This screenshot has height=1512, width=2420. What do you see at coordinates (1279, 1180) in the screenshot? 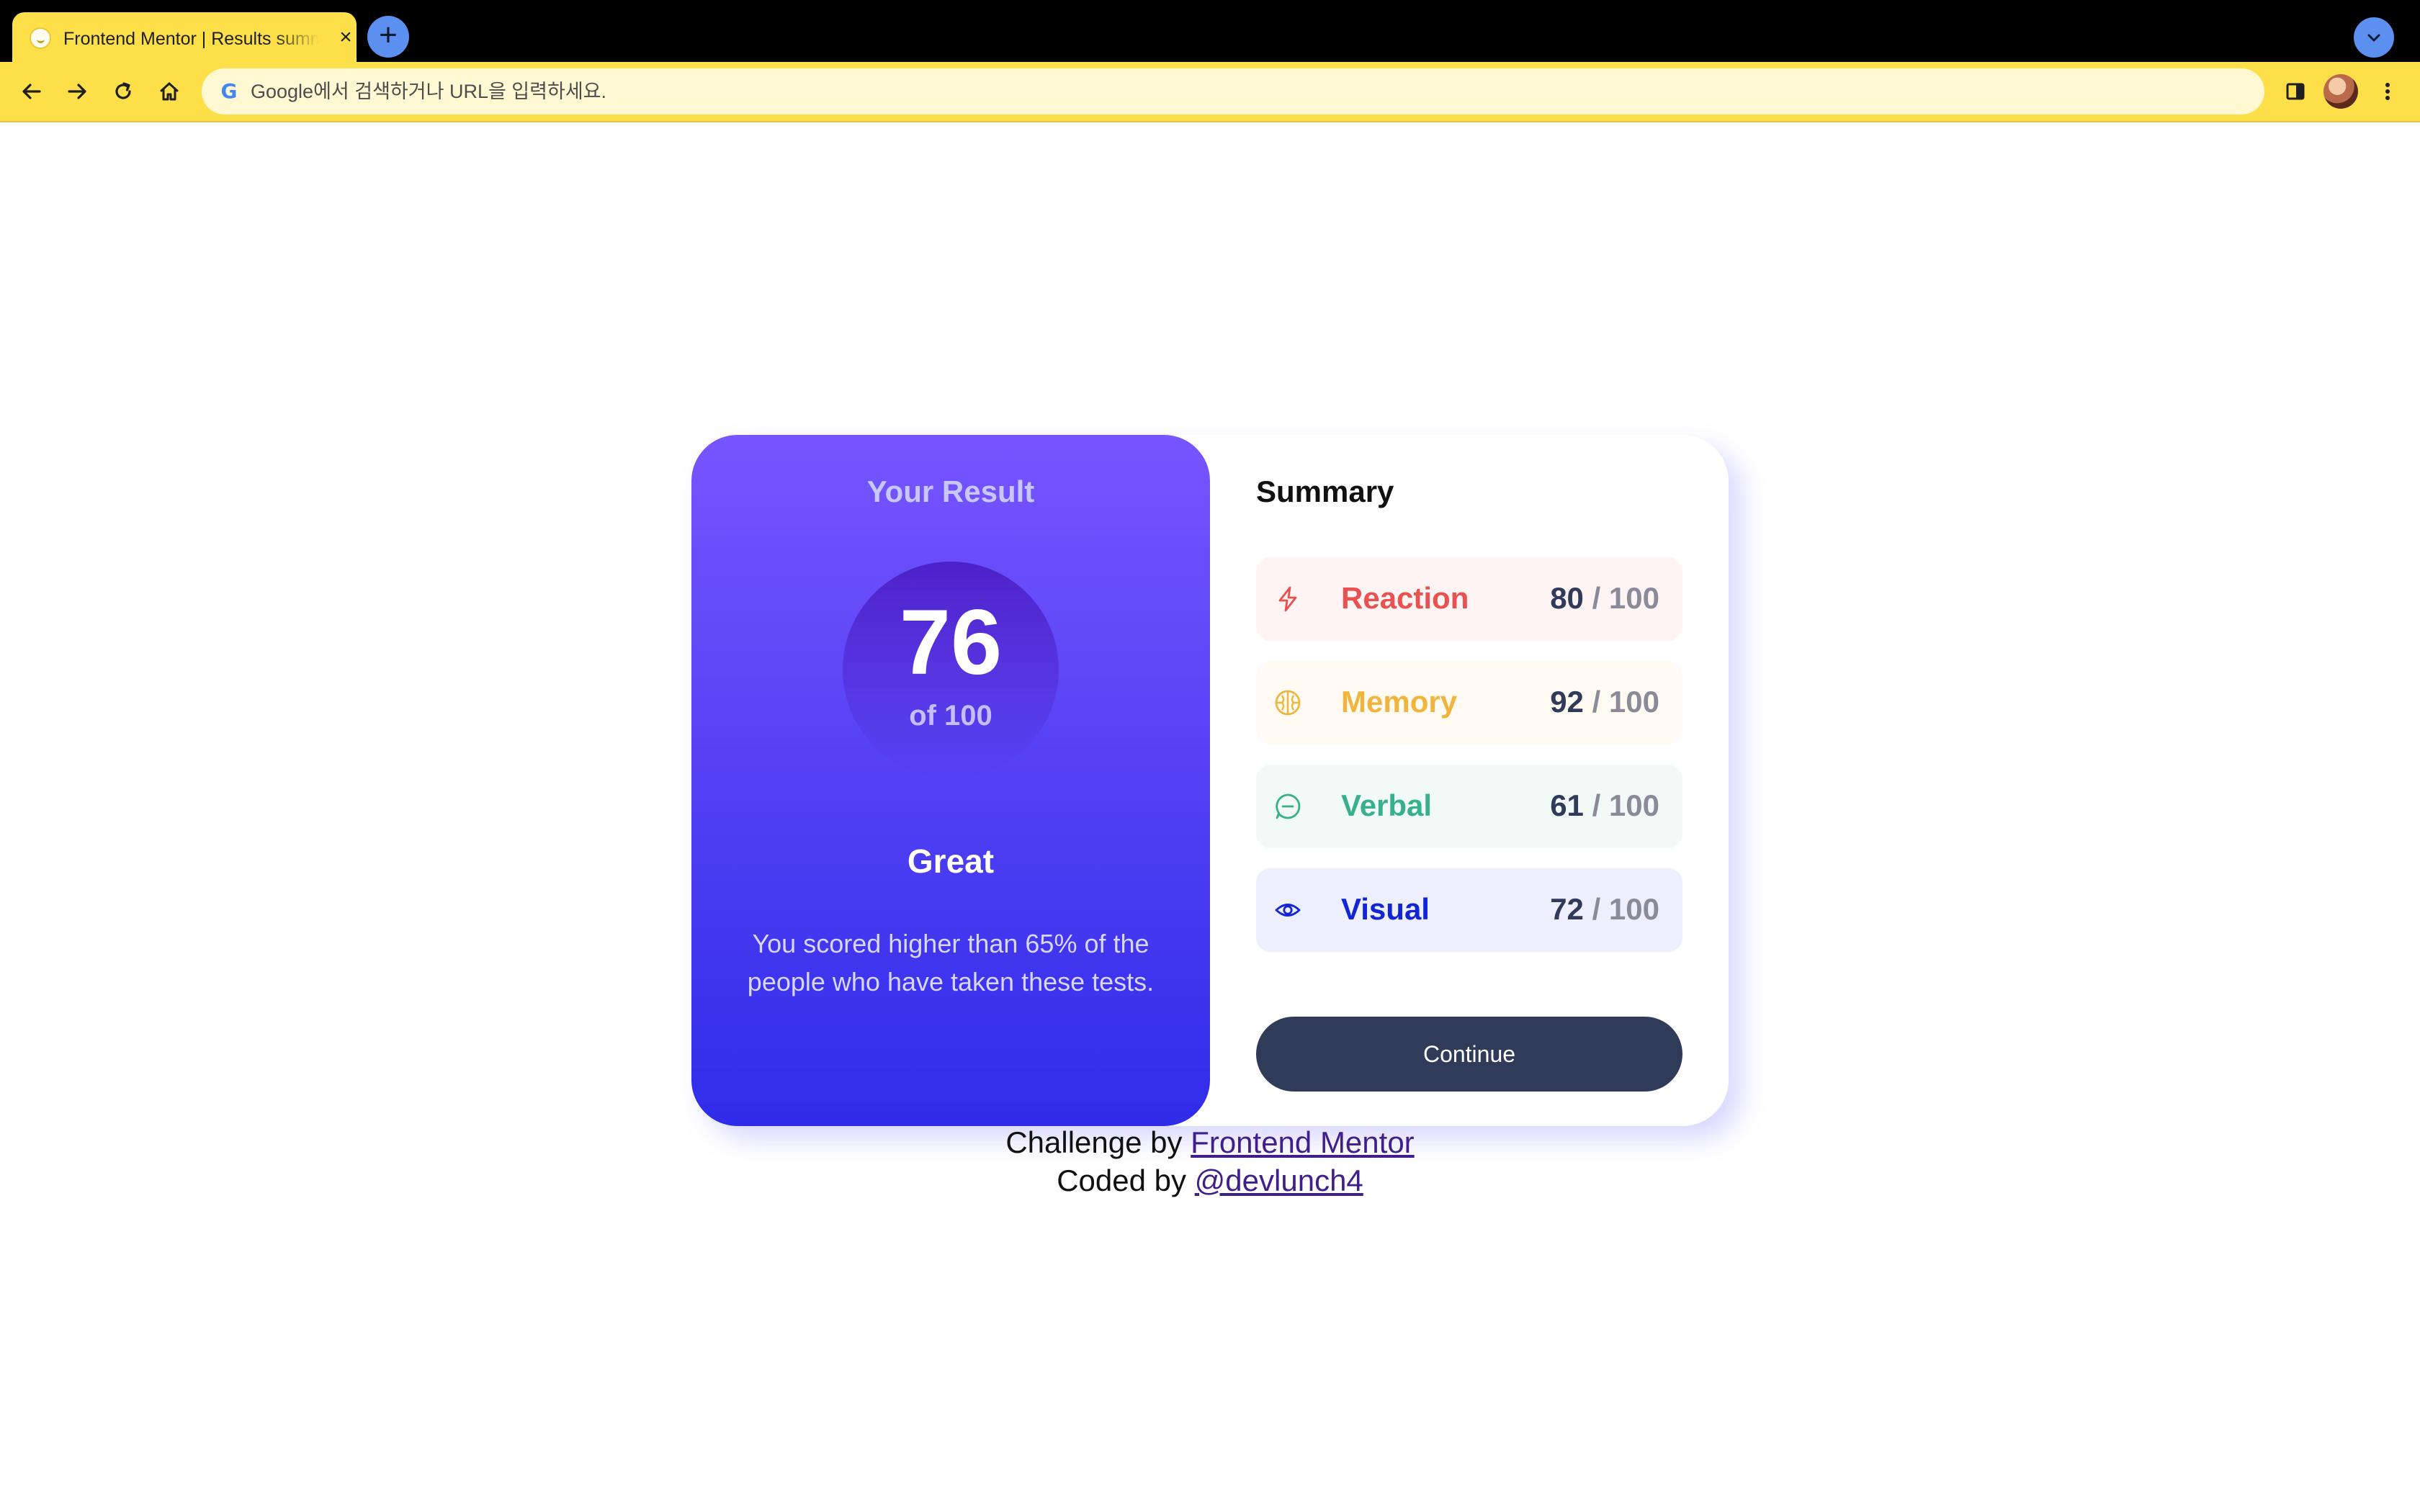
I see `author-link: @devlunch4` at bounding box center [1279, 1180].